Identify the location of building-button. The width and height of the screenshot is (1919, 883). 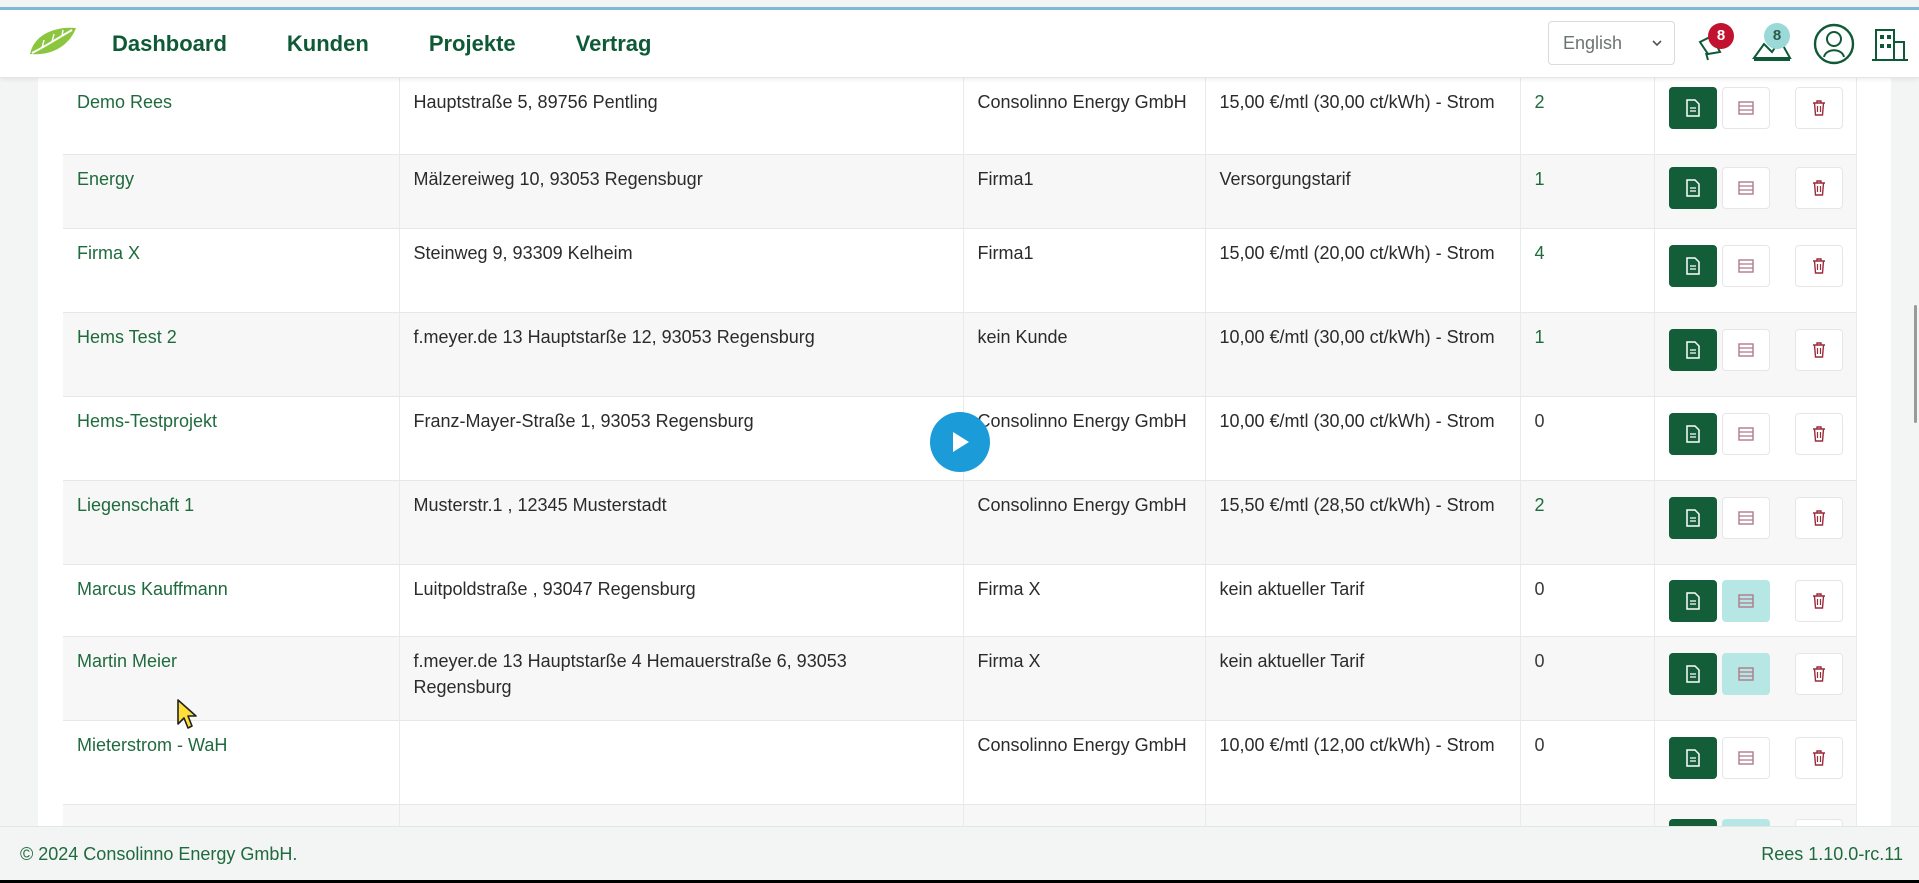
(1890, 44).